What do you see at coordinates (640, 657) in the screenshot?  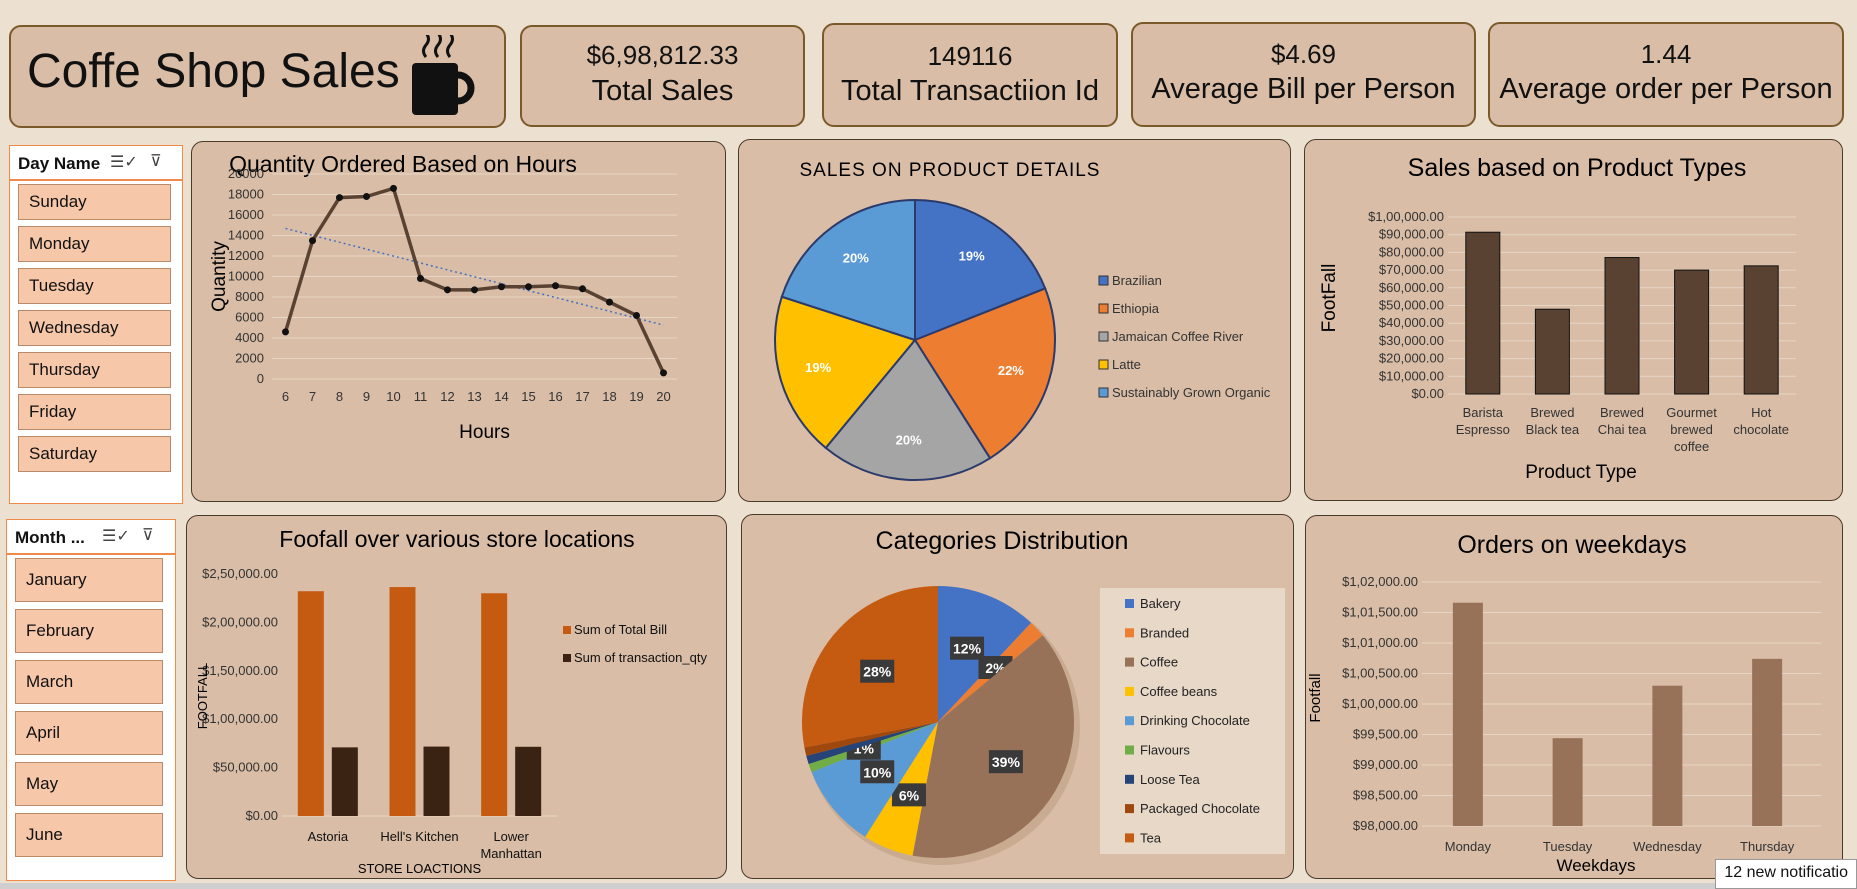 I see `legend-label: Sum of transaction_qty` at bounding box center [640, 657].